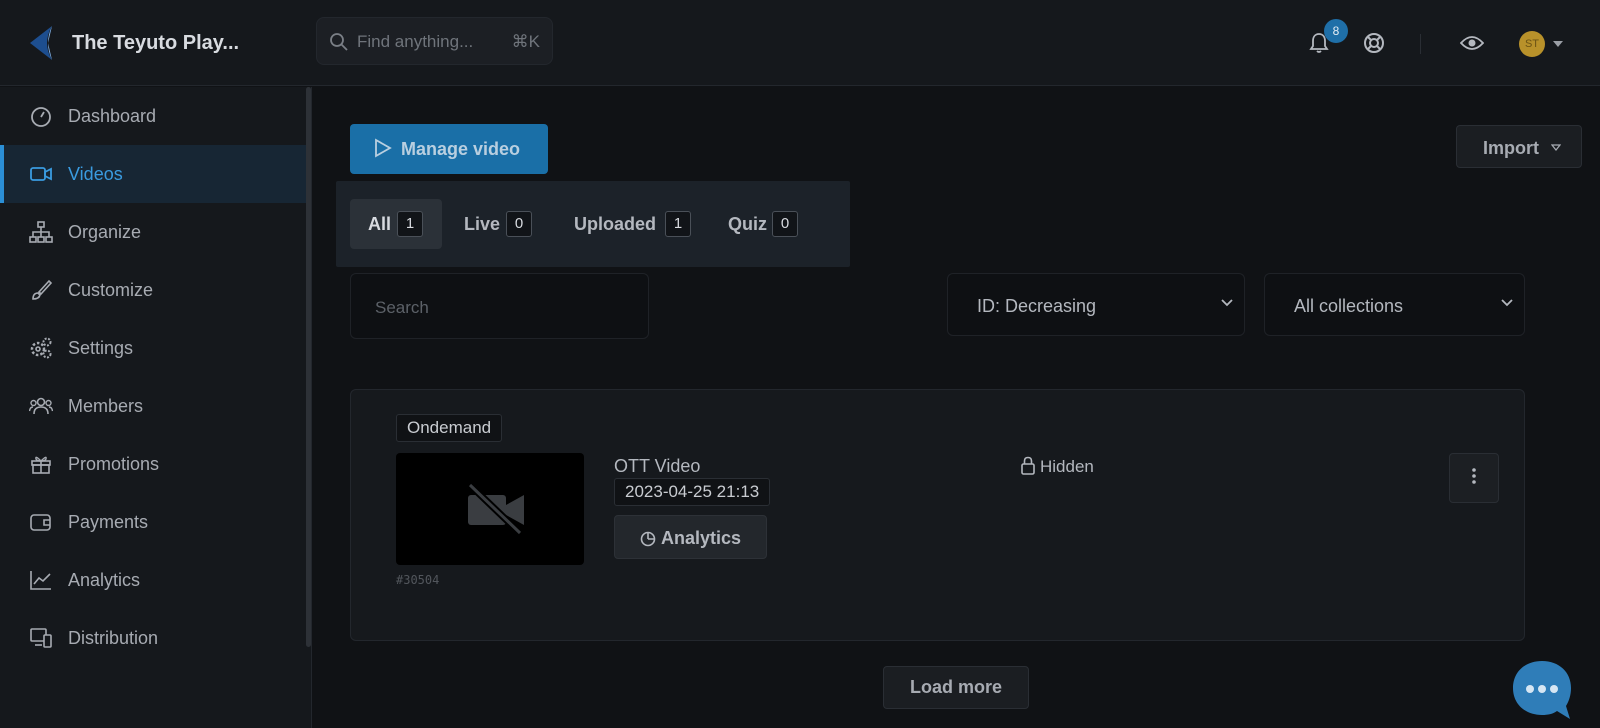  Describe the element at coordinates (383, 148) in the screenshot. I see `play-icon` at that location.